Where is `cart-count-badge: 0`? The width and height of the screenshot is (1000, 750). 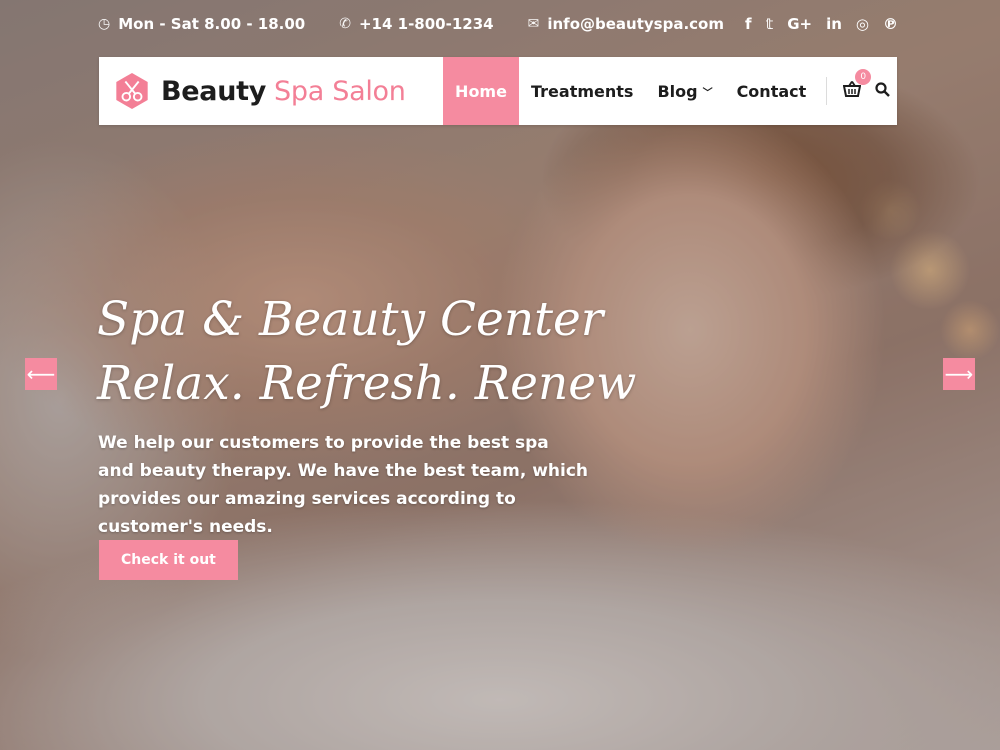 cart-count-badge: 0 is located at coordinates (863, 76).